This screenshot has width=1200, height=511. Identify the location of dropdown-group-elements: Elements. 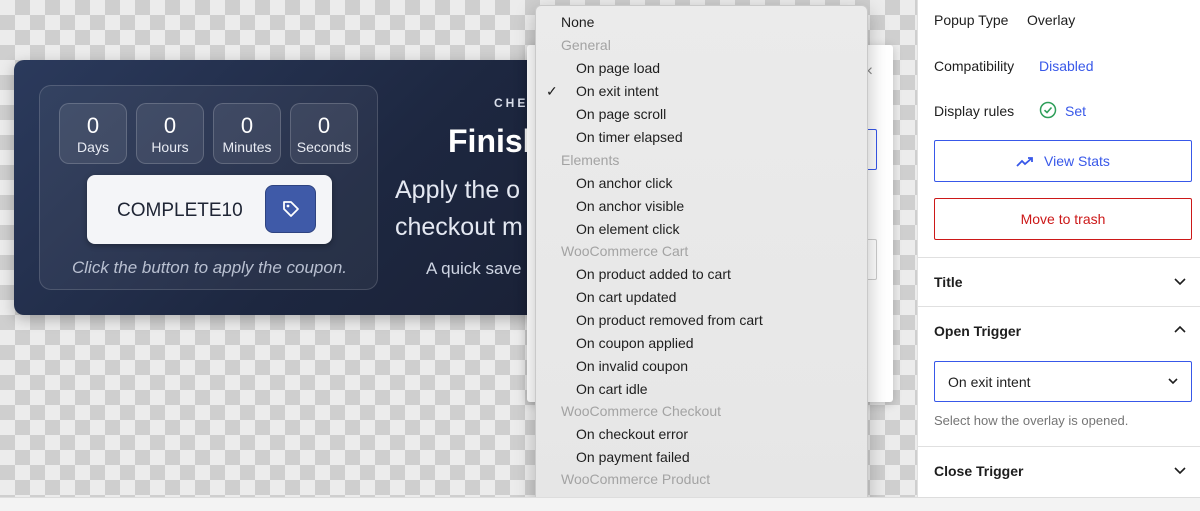
(590, 160).